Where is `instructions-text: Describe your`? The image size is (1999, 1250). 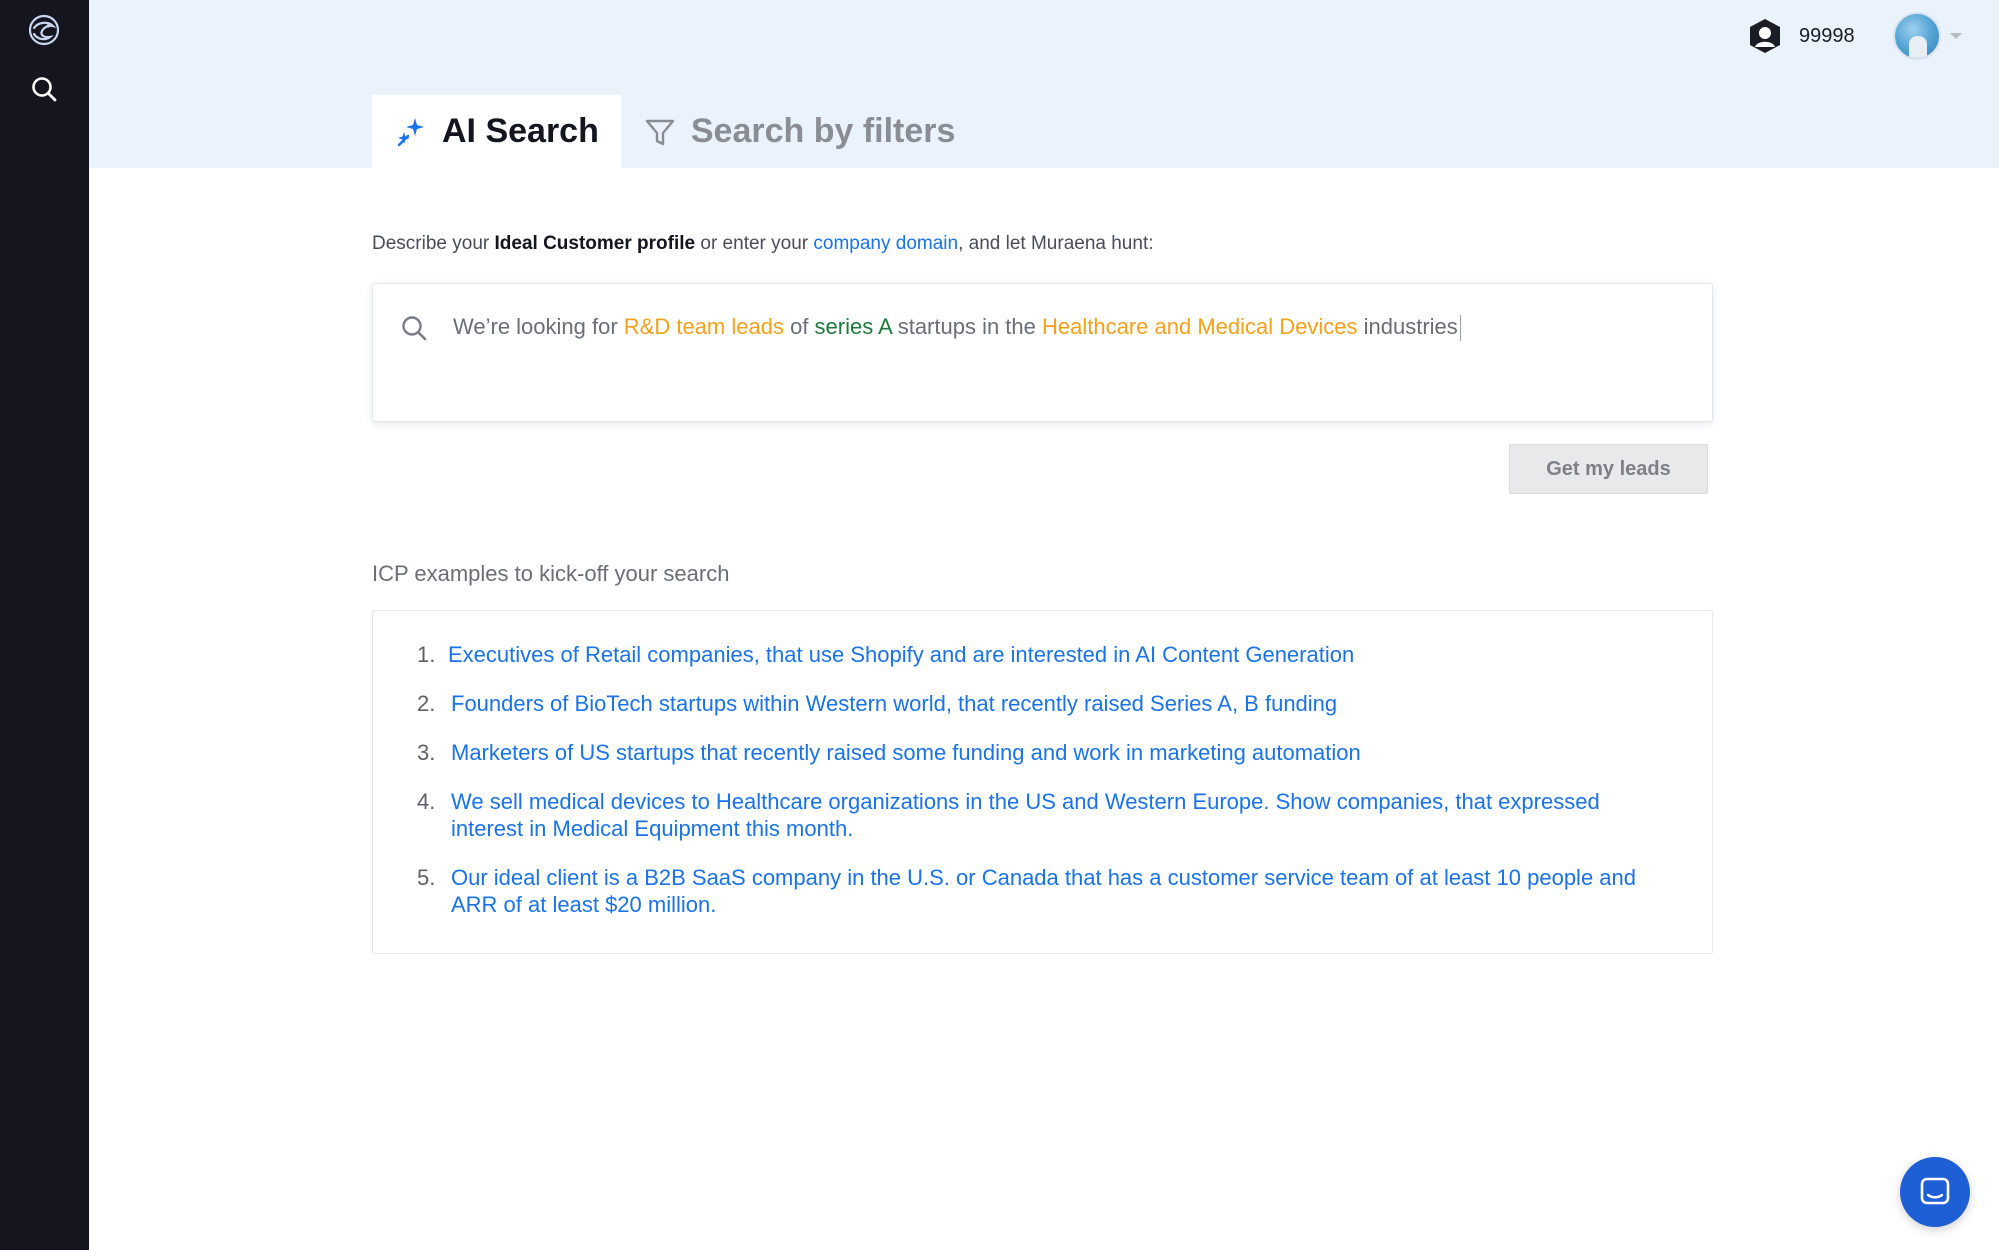 instructions-text: Describe your is located at coordinates (433, 243).